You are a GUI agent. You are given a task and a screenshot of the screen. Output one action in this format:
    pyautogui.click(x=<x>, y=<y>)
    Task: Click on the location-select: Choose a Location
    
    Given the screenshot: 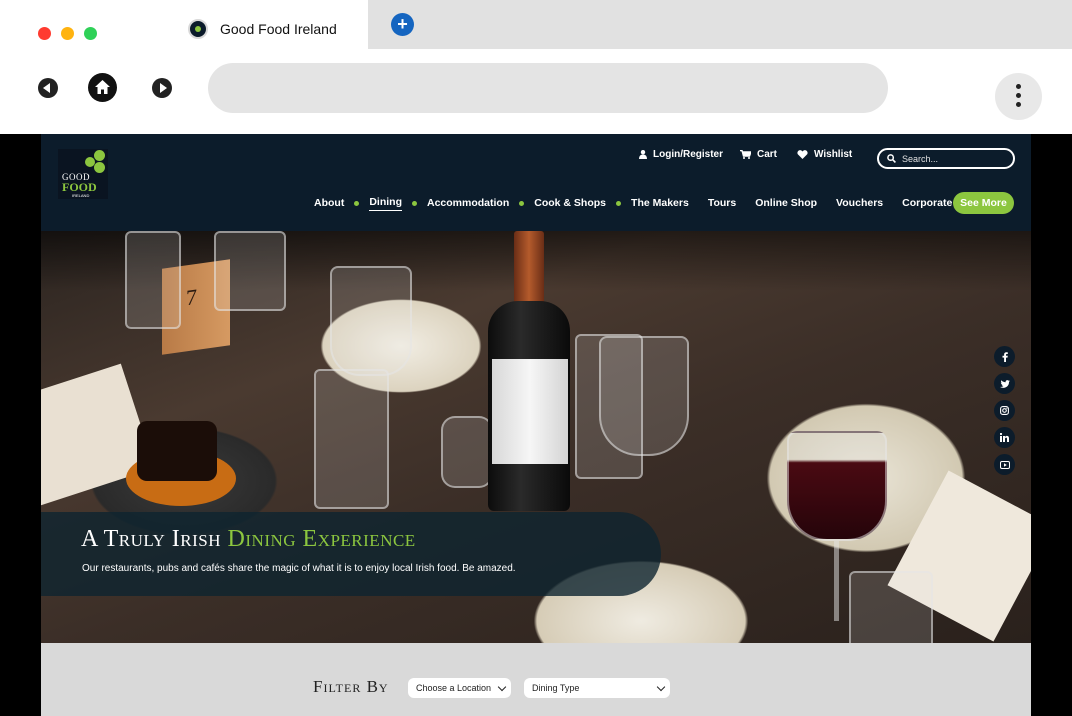 What is the action you would take?
    pyautogui.click(x=459, y=688)
    